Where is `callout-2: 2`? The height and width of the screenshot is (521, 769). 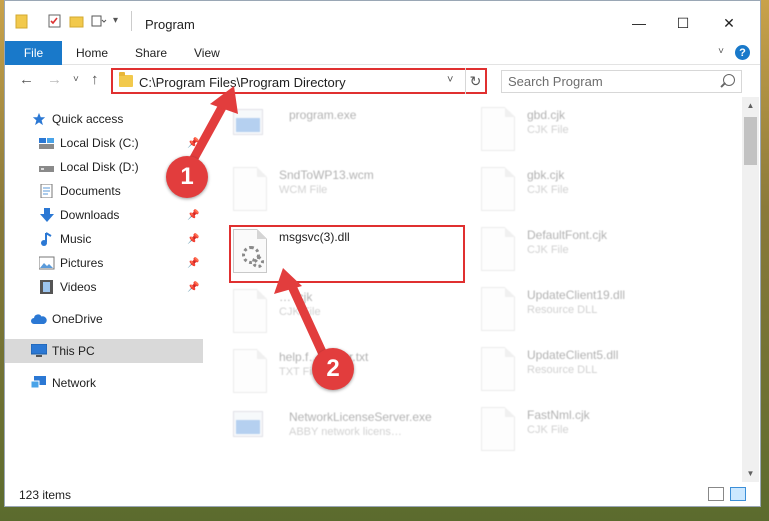 callout-2: 2 is located at coordinates (333, 369).